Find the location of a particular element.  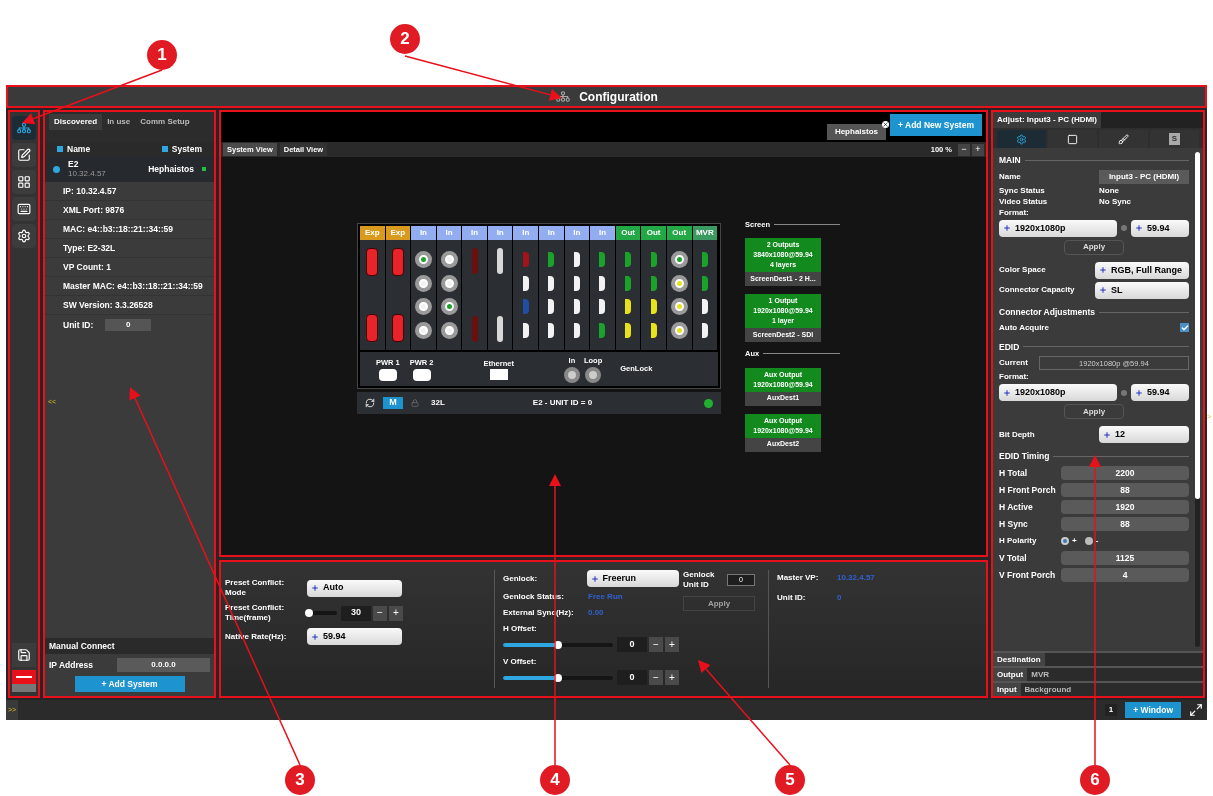

system-tab: Hephaistos is located at coordinates (856, 132).